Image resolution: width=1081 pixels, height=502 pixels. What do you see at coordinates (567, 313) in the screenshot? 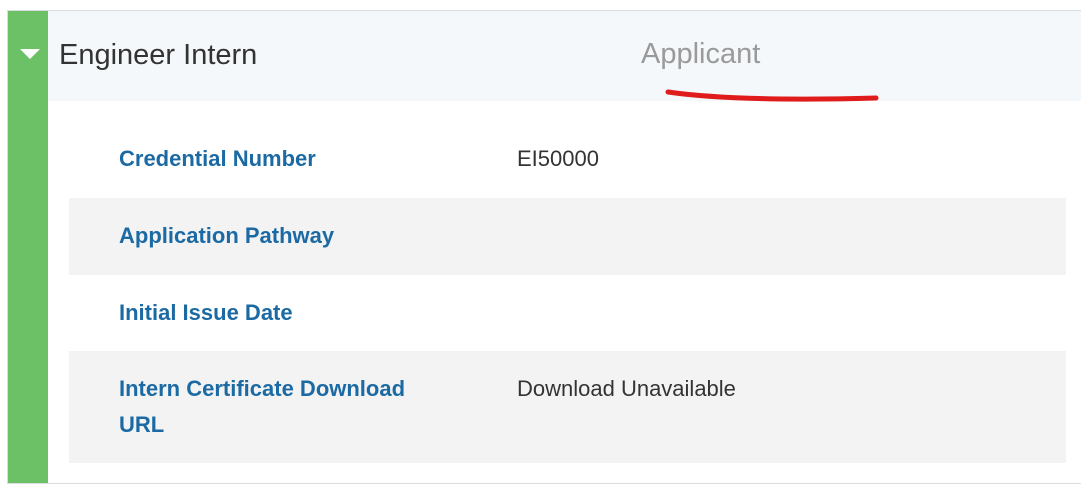
I see `detail-row-initial-issue-date: Initial Issue Date` at bounding box center [567, 313].